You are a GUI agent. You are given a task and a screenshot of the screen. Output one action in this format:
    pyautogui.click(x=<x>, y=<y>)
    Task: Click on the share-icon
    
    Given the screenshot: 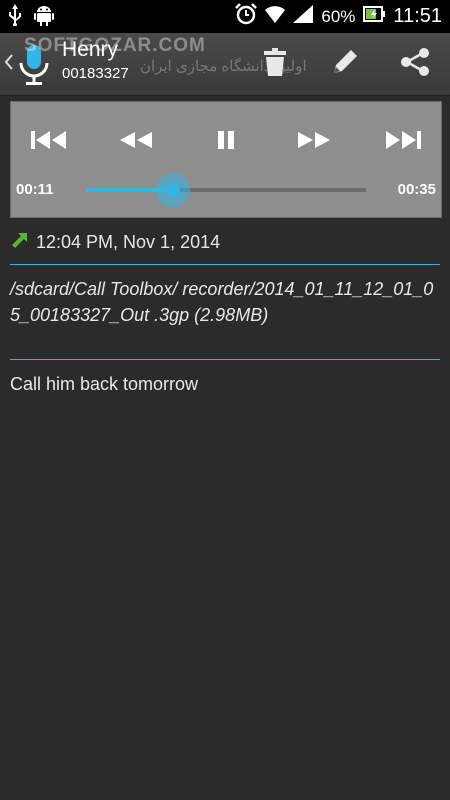 What is the action you would take?
    pyautogui.click(x=415, y=64)
    